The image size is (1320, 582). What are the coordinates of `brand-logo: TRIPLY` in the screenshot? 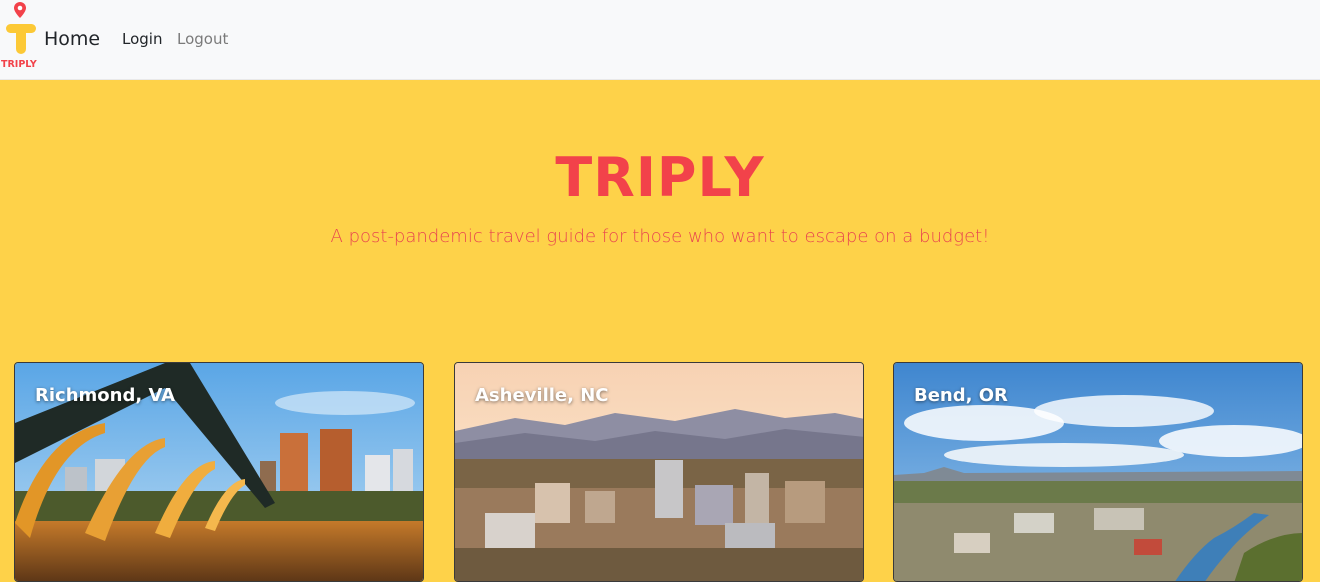 It's located at (22, 36).